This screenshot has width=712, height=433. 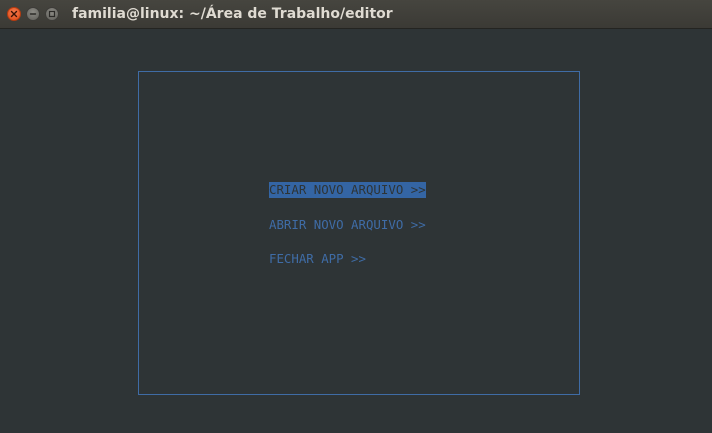 I want to click on maximize-icon, so click(x=52, y=14).